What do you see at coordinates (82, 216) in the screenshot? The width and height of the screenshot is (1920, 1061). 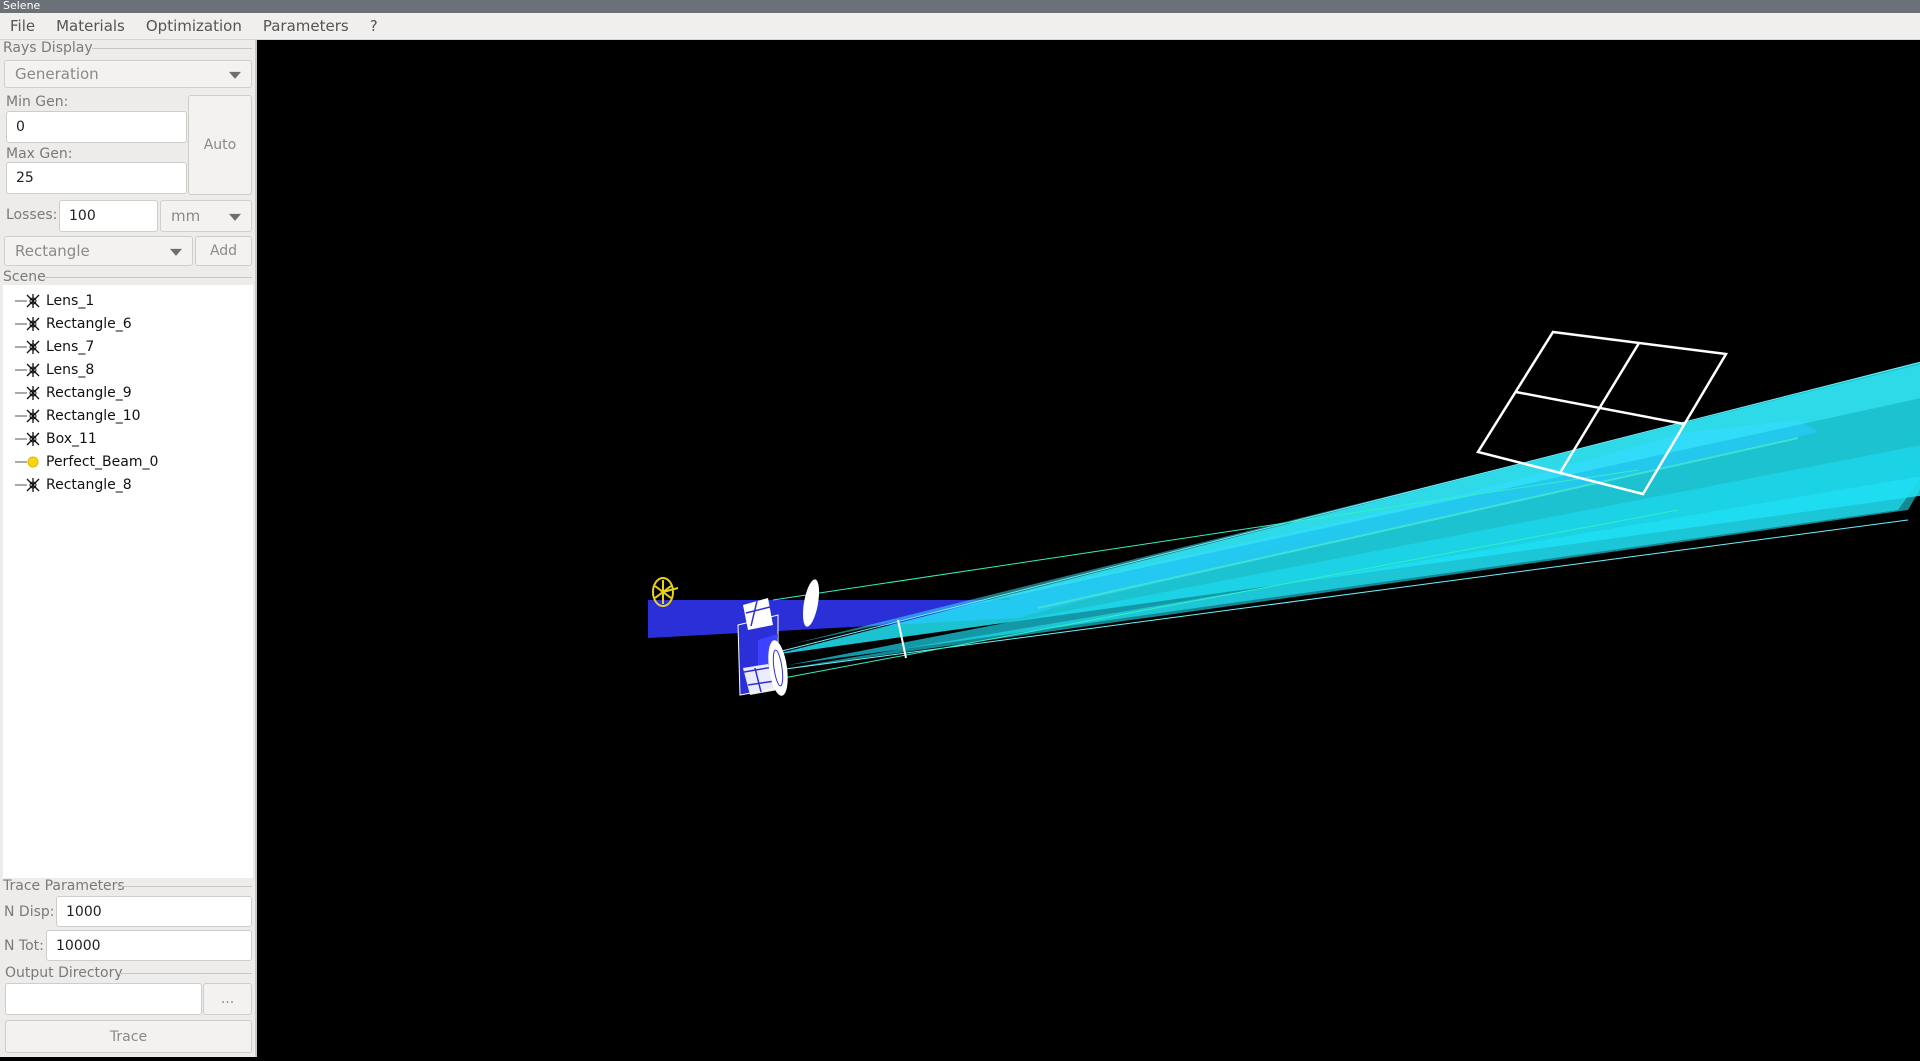 I see `losses-value: 100` at bounding box center [82, 216].